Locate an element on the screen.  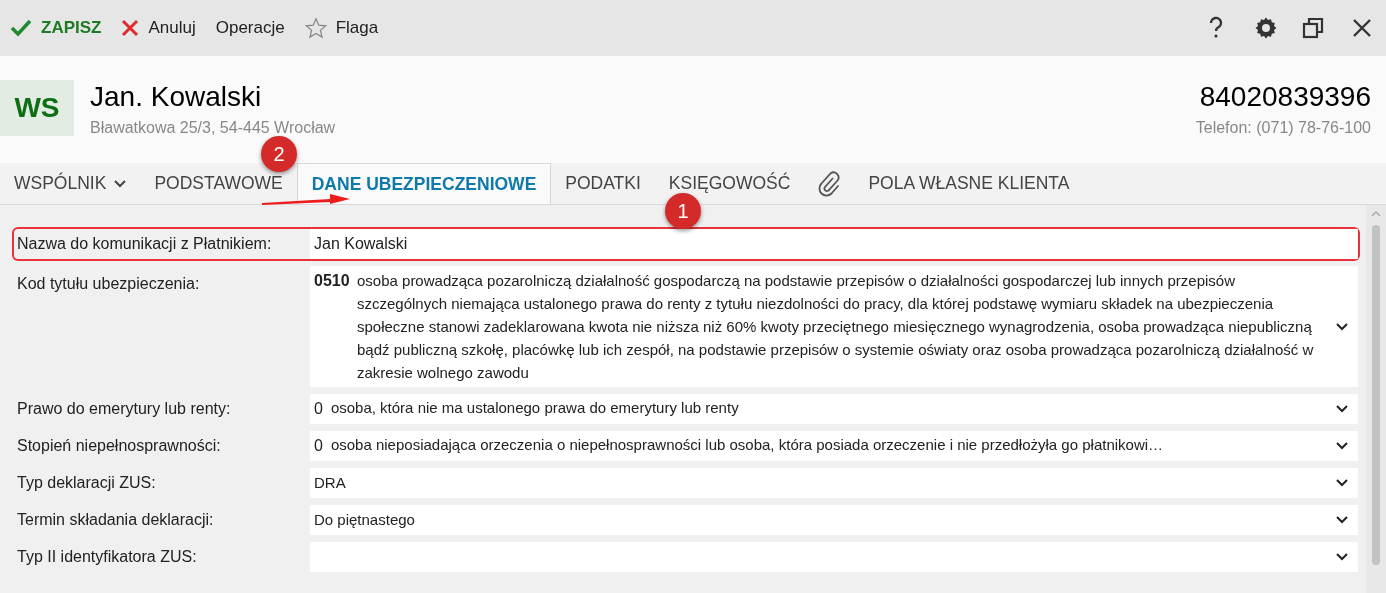
field-label: Termin składania deklaracji: is located at coordinates (115, 520).